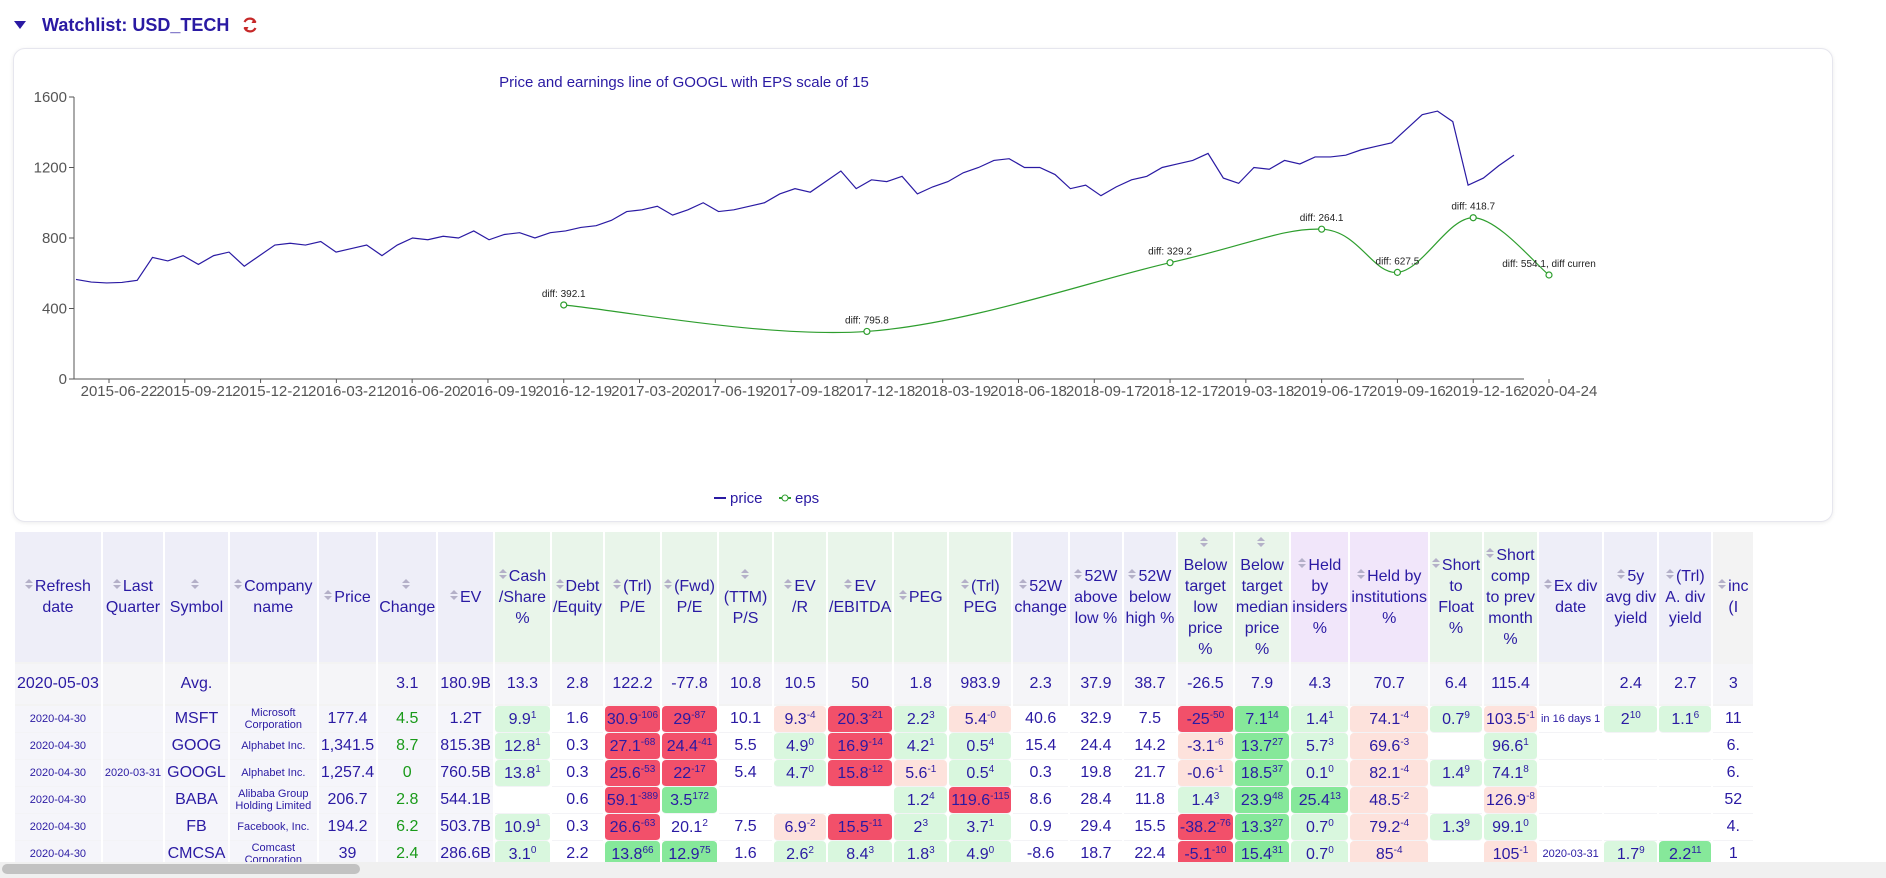 The image size is (1886, 878). Describe the element at coordinates (746, 827) in the screenshot. I see `table-cell: 7.5` at that location.